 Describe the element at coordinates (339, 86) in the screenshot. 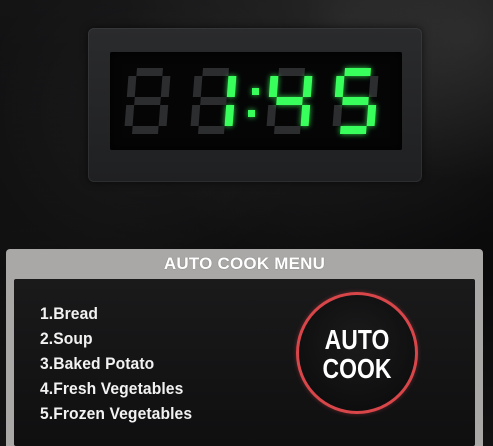

I see `digit-4-segment-f` at that location.